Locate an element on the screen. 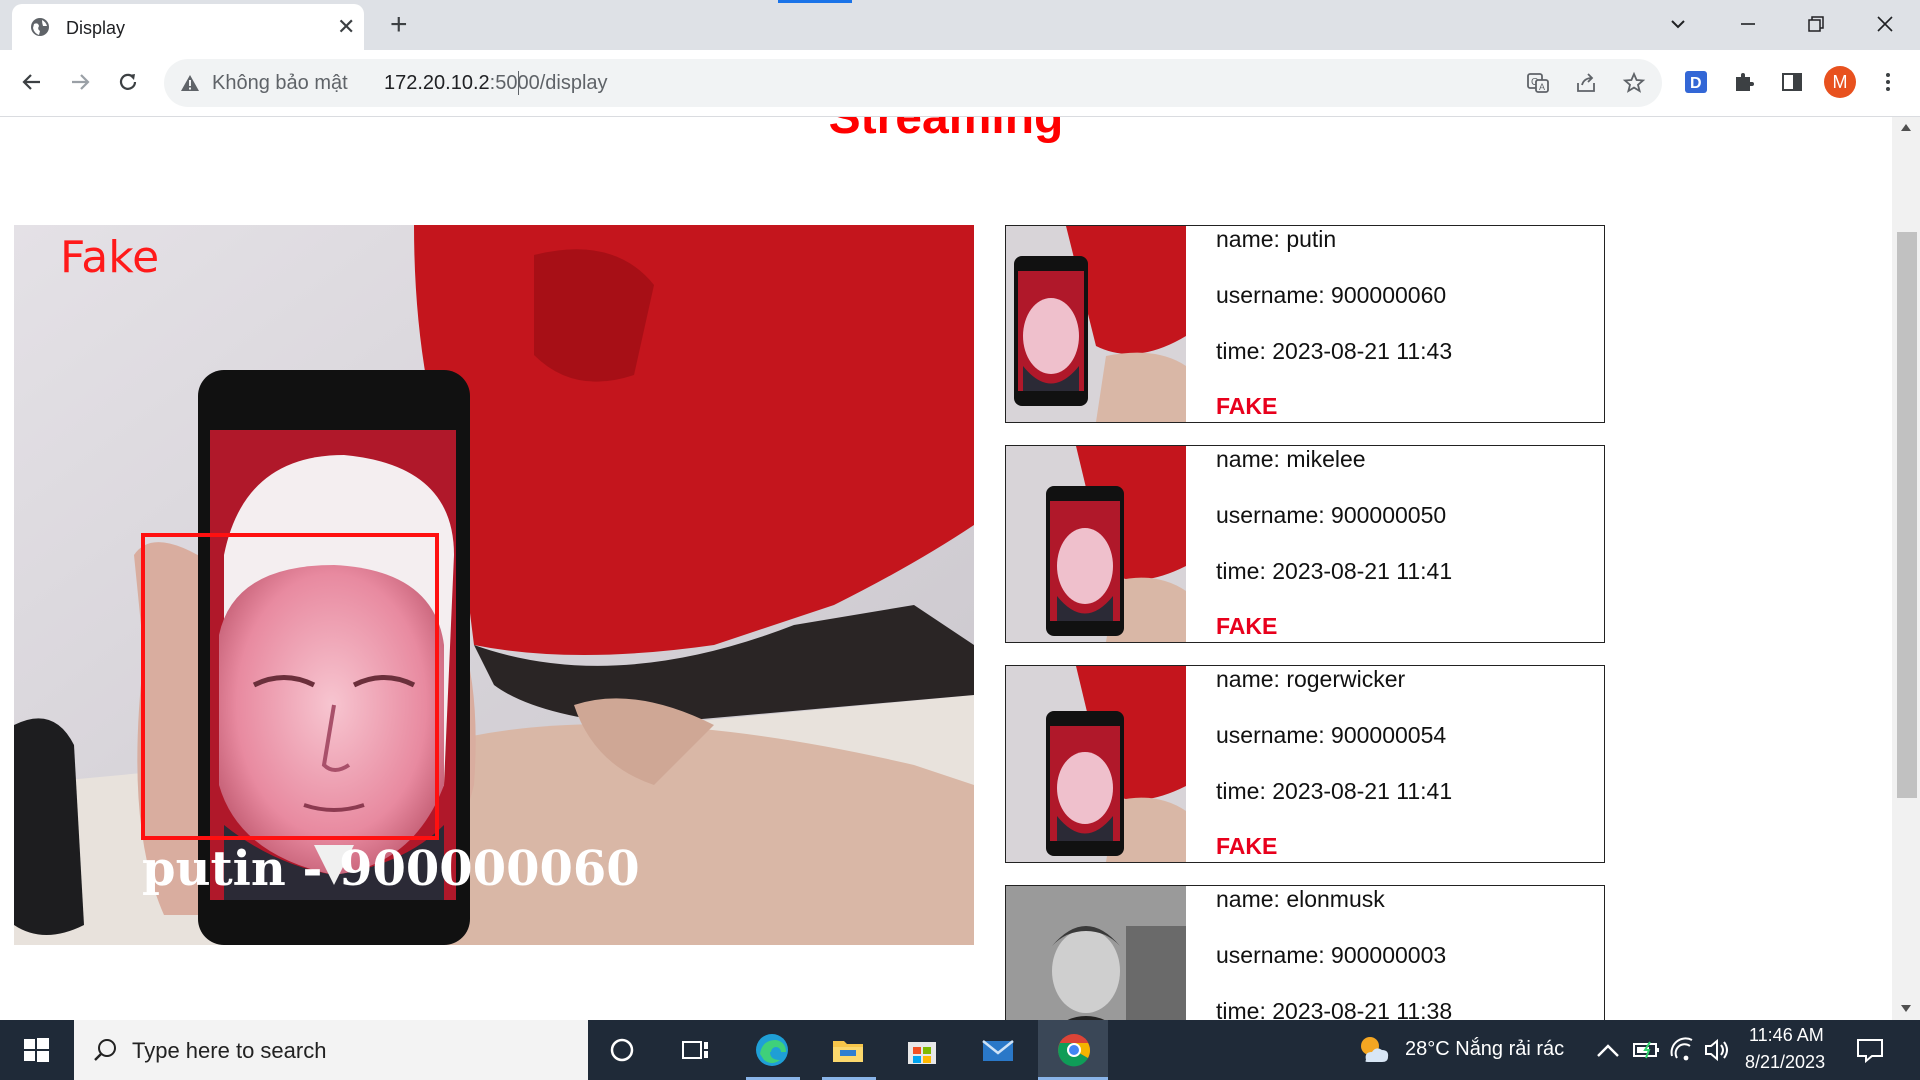 Image resolution: width=1920 pixels, height=1080 pixels. globe-icon is located at coordinates (40, 27).